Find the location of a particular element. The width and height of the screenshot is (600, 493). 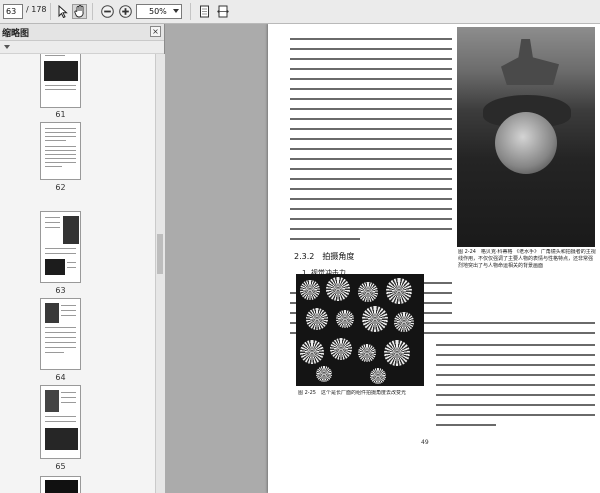

thumbnail-label: 63 is located at coordinates (60, 290).